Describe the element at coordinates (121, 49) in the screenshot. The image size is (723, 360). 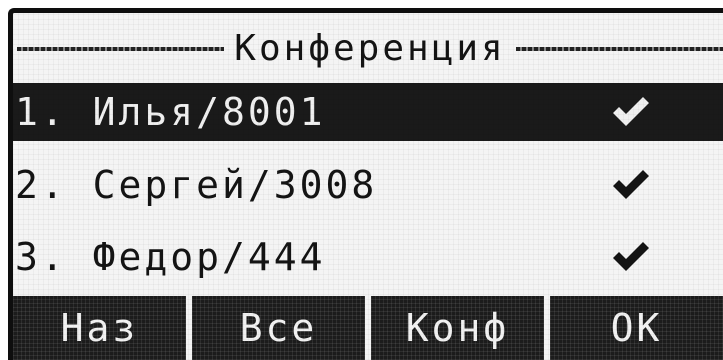
I see `title-divider-left` at that location.